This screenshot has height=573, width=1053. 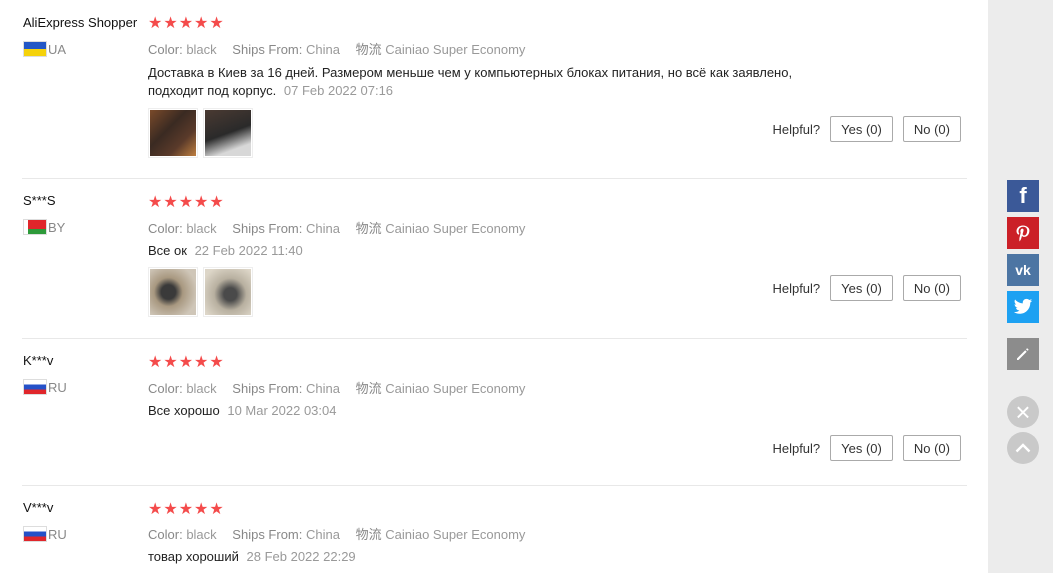 I want to click on pinterest-share-button, so click(x=1023, y=233).